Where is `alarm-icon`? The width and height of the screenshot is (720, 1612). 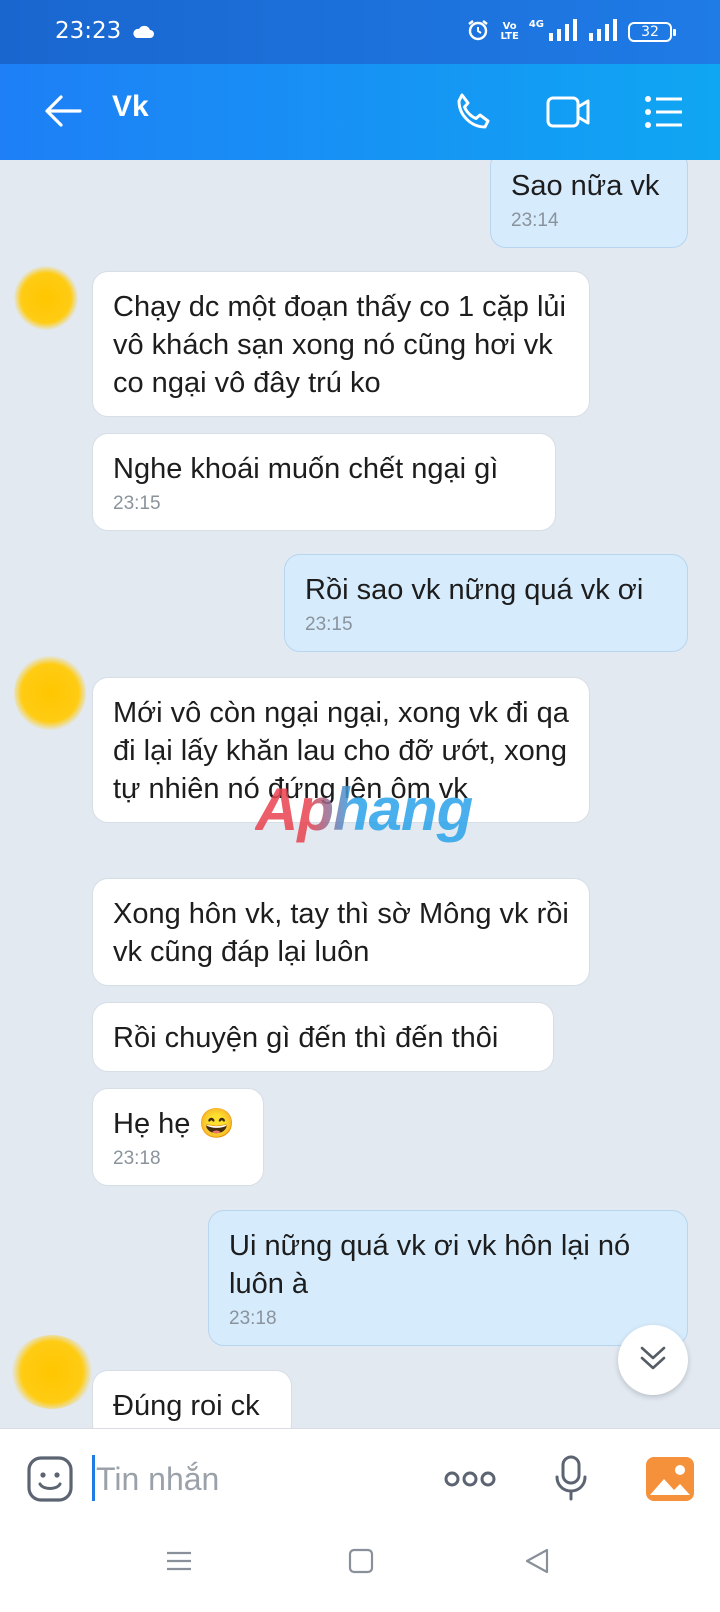 alarm-icon is located at coordinates (478, 32).